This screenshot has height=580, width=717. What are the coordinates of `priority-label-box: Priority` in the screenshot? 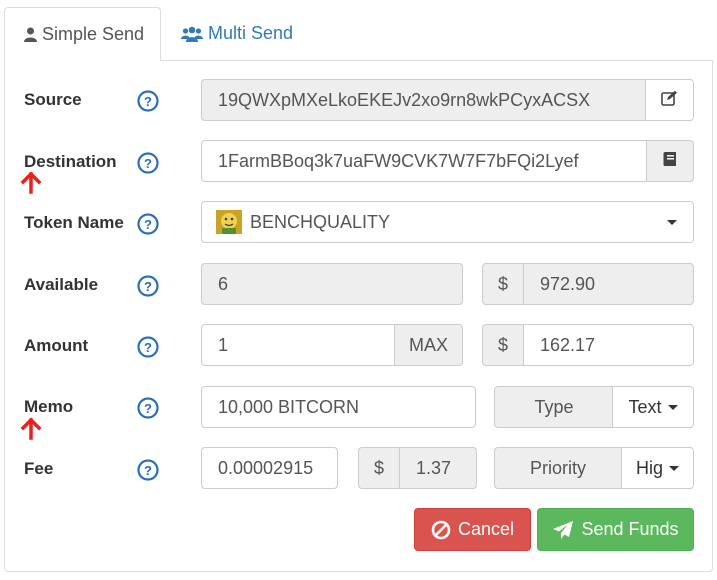 It's located at (558, 468).